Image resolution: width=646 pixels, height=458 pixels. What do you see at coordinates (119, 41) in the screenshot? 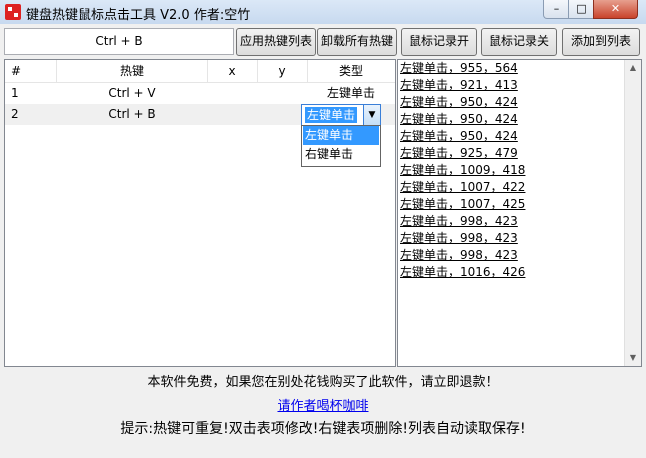
I see `hotkey-input: Ctrl + B` at bounding box center [119, 41].